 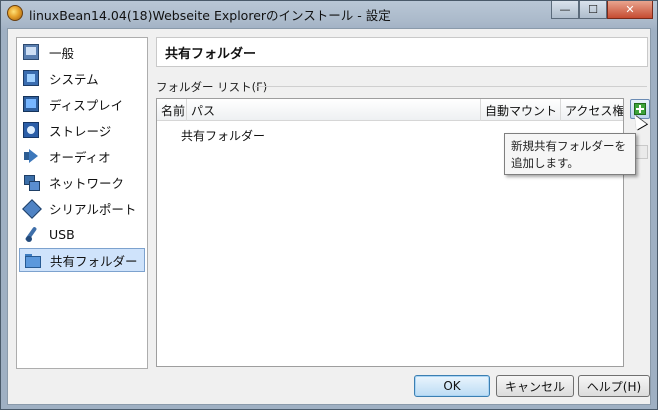 I want to click on sidebar-item-label: ディスプレイ, so click(x=86, y=105).